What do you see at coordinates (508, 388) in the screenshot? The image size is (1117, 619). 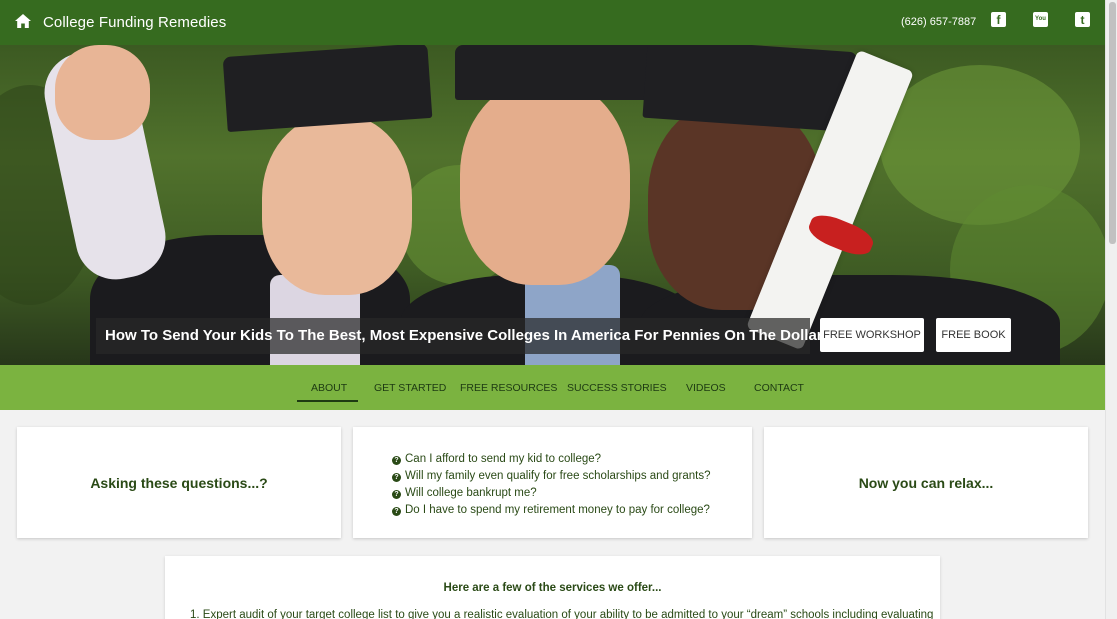 I see `nav-item-free-resources: FREE RESOURCES` at bounding box center [508, 388].